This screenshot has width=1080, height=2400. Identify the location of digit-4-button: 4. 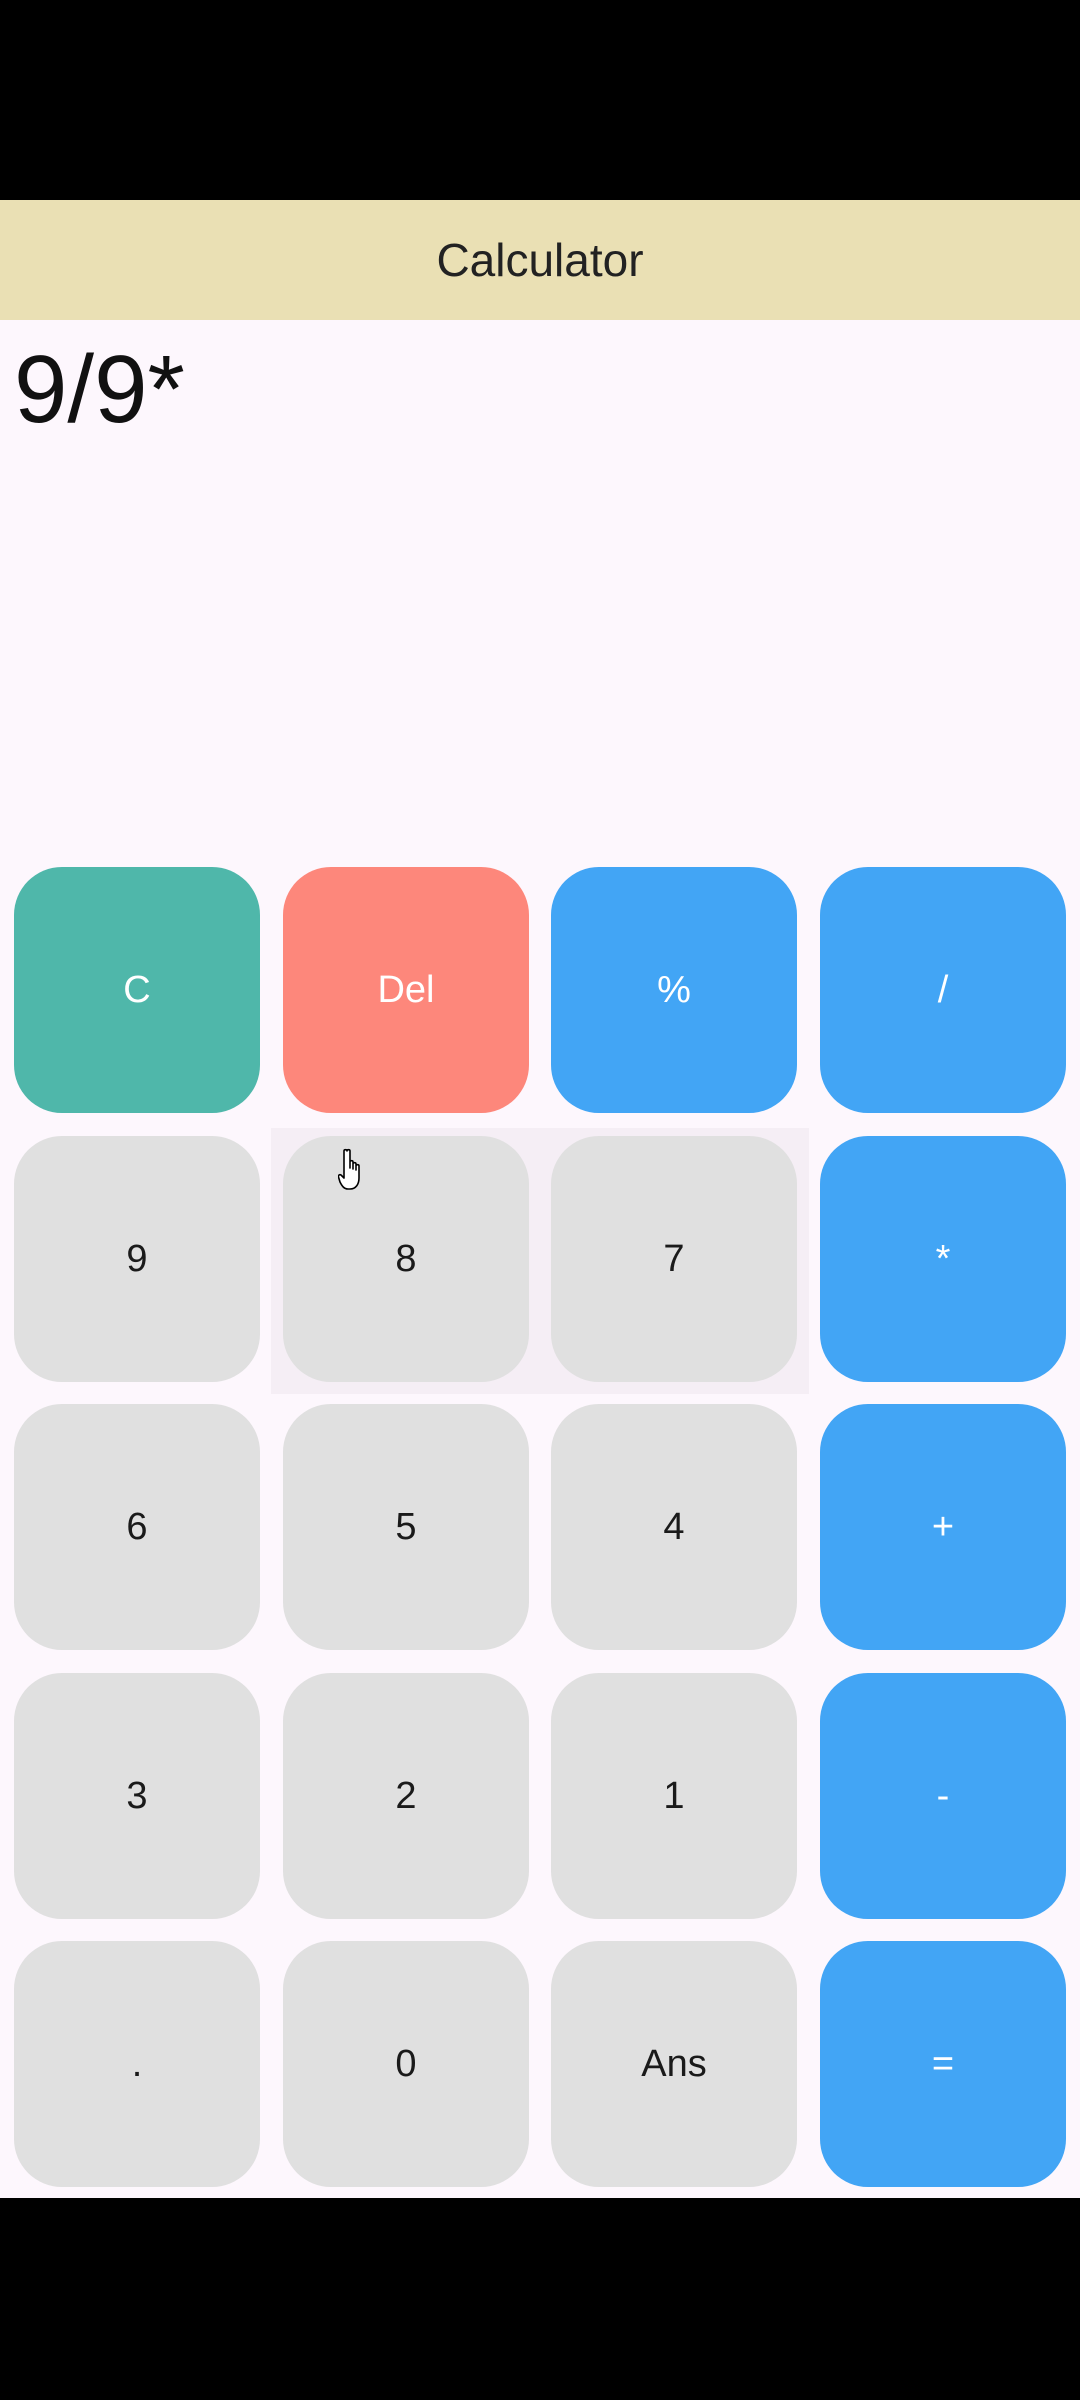
(674, 1527).